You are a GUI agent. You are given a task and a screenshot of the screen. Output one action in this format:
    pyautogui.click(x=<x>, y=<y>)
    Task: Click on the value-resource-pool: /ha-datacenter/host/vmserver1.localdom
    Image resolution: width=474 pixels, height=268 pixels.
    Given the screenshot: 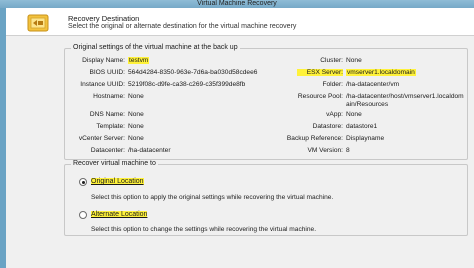 What is the action you would take?
    pyautogui.click(x=405, y=96)
    